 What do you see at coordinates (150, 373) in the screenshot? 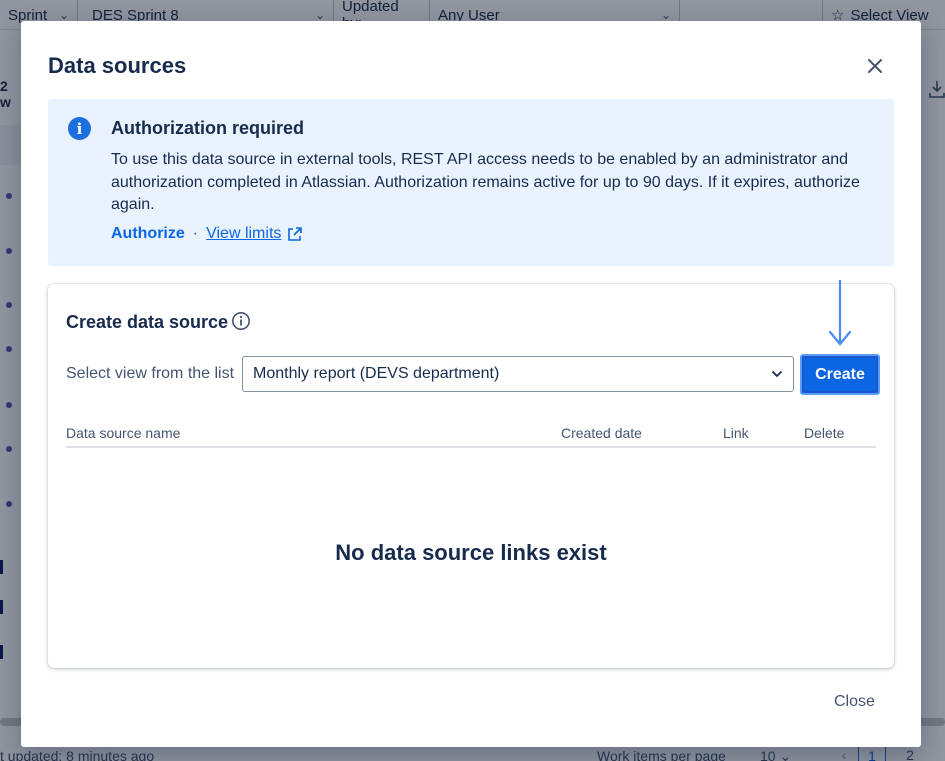
I see `select-view-label: Select view from the list` at bounding box center [150, 373].